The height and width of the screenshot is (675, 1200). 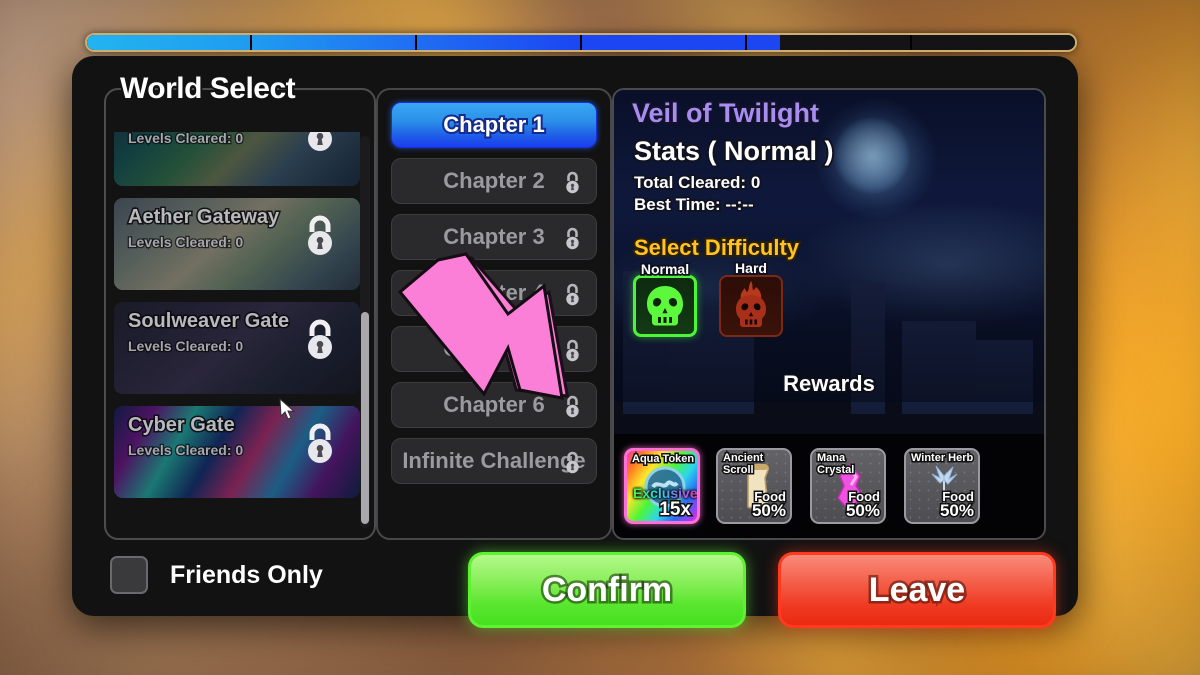 I want to click on confirm-button-label: Confirm, so click(x=606, y=589).